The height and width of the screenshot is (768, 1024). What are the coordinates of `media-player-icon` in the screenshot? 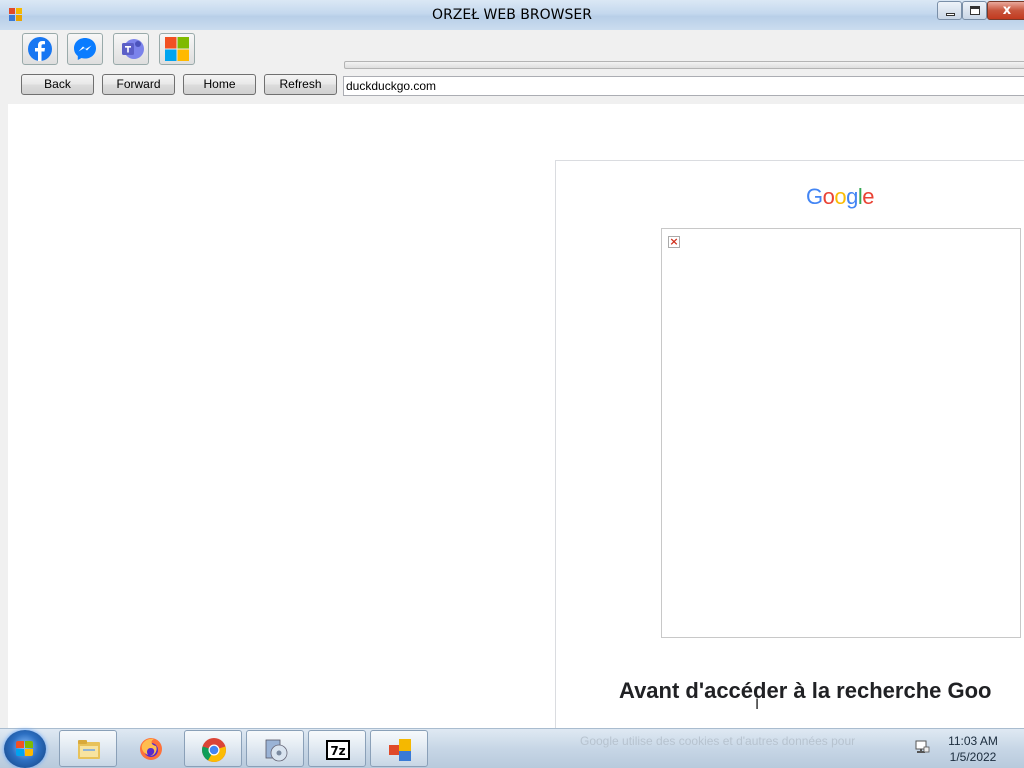 It's located at (276, 750).